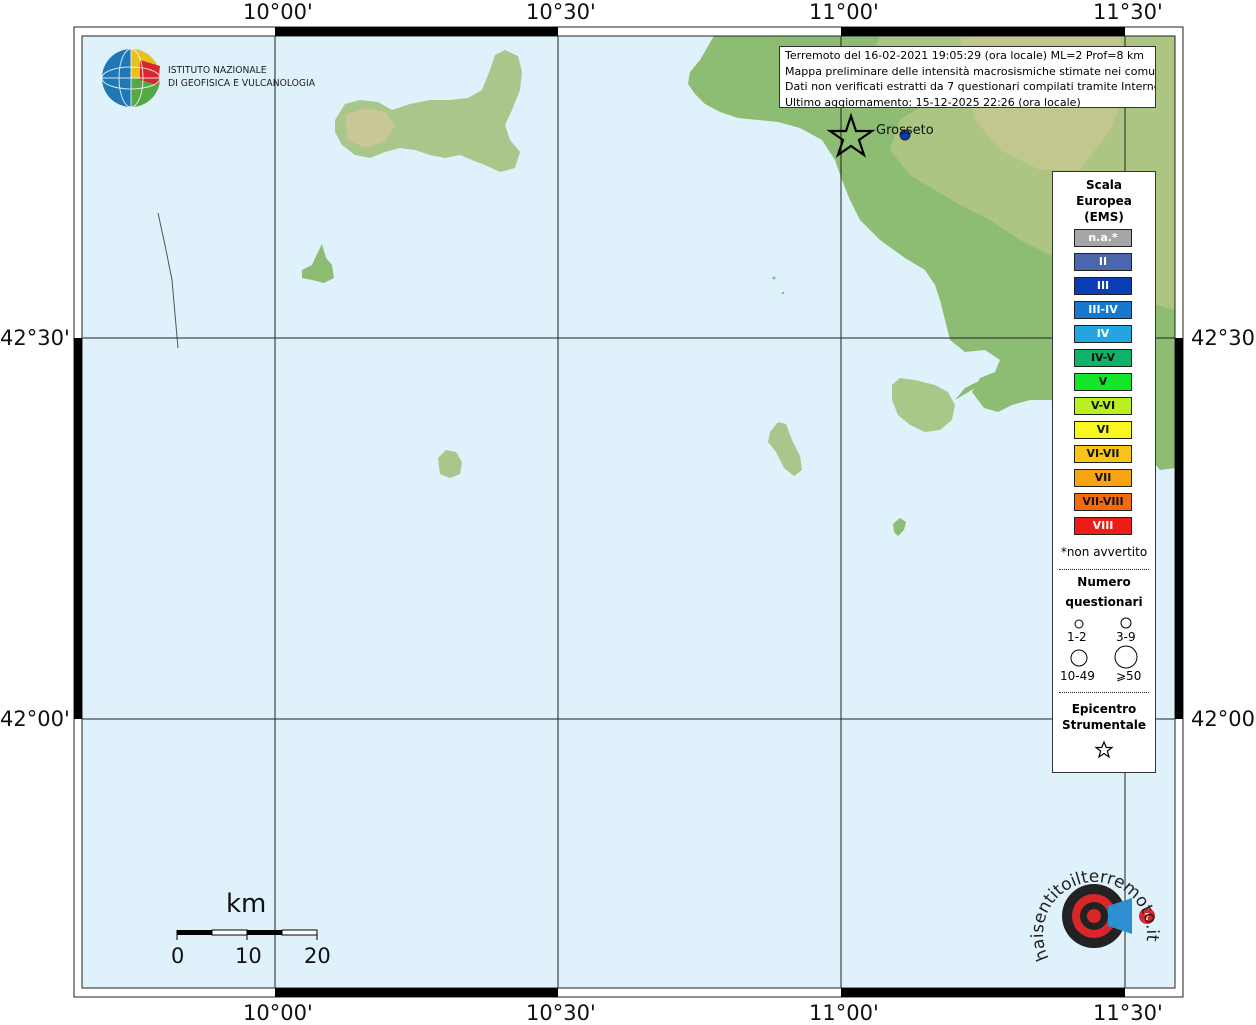  I want to click on legend-item-8: VI, so click(1103, 430).